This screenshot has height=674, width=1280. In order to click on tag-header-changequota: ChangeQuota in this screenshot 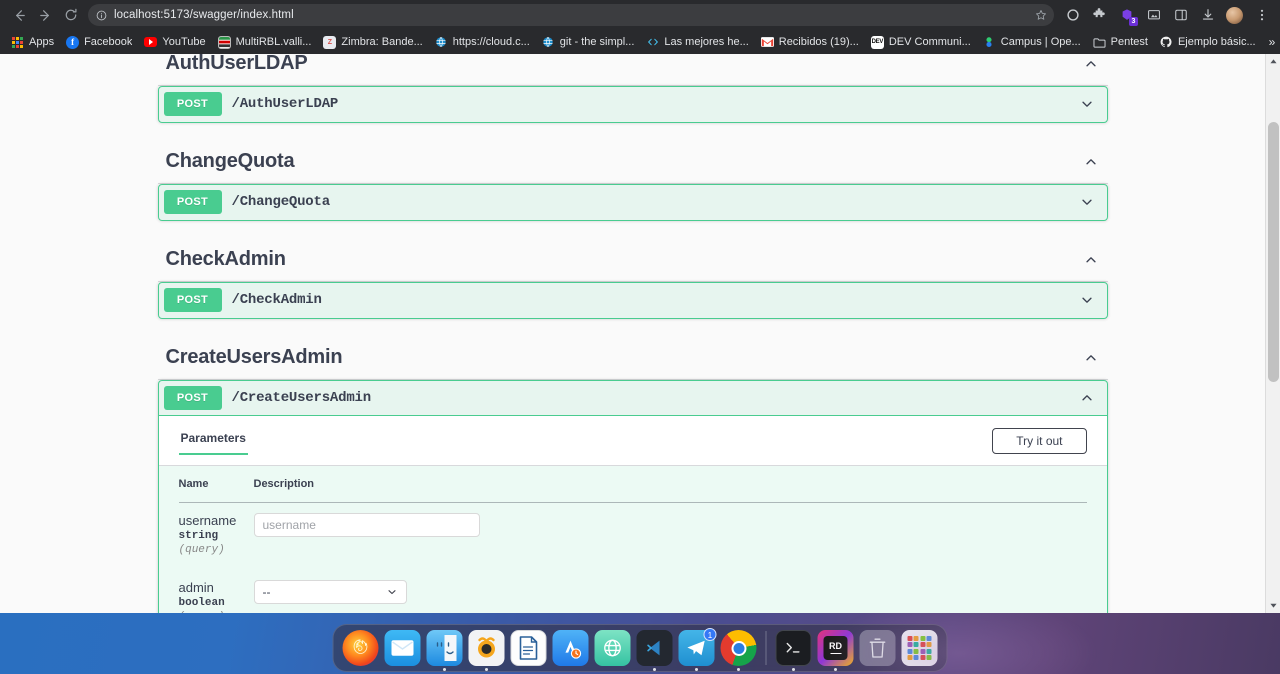, I will do `click(632, 161)`.